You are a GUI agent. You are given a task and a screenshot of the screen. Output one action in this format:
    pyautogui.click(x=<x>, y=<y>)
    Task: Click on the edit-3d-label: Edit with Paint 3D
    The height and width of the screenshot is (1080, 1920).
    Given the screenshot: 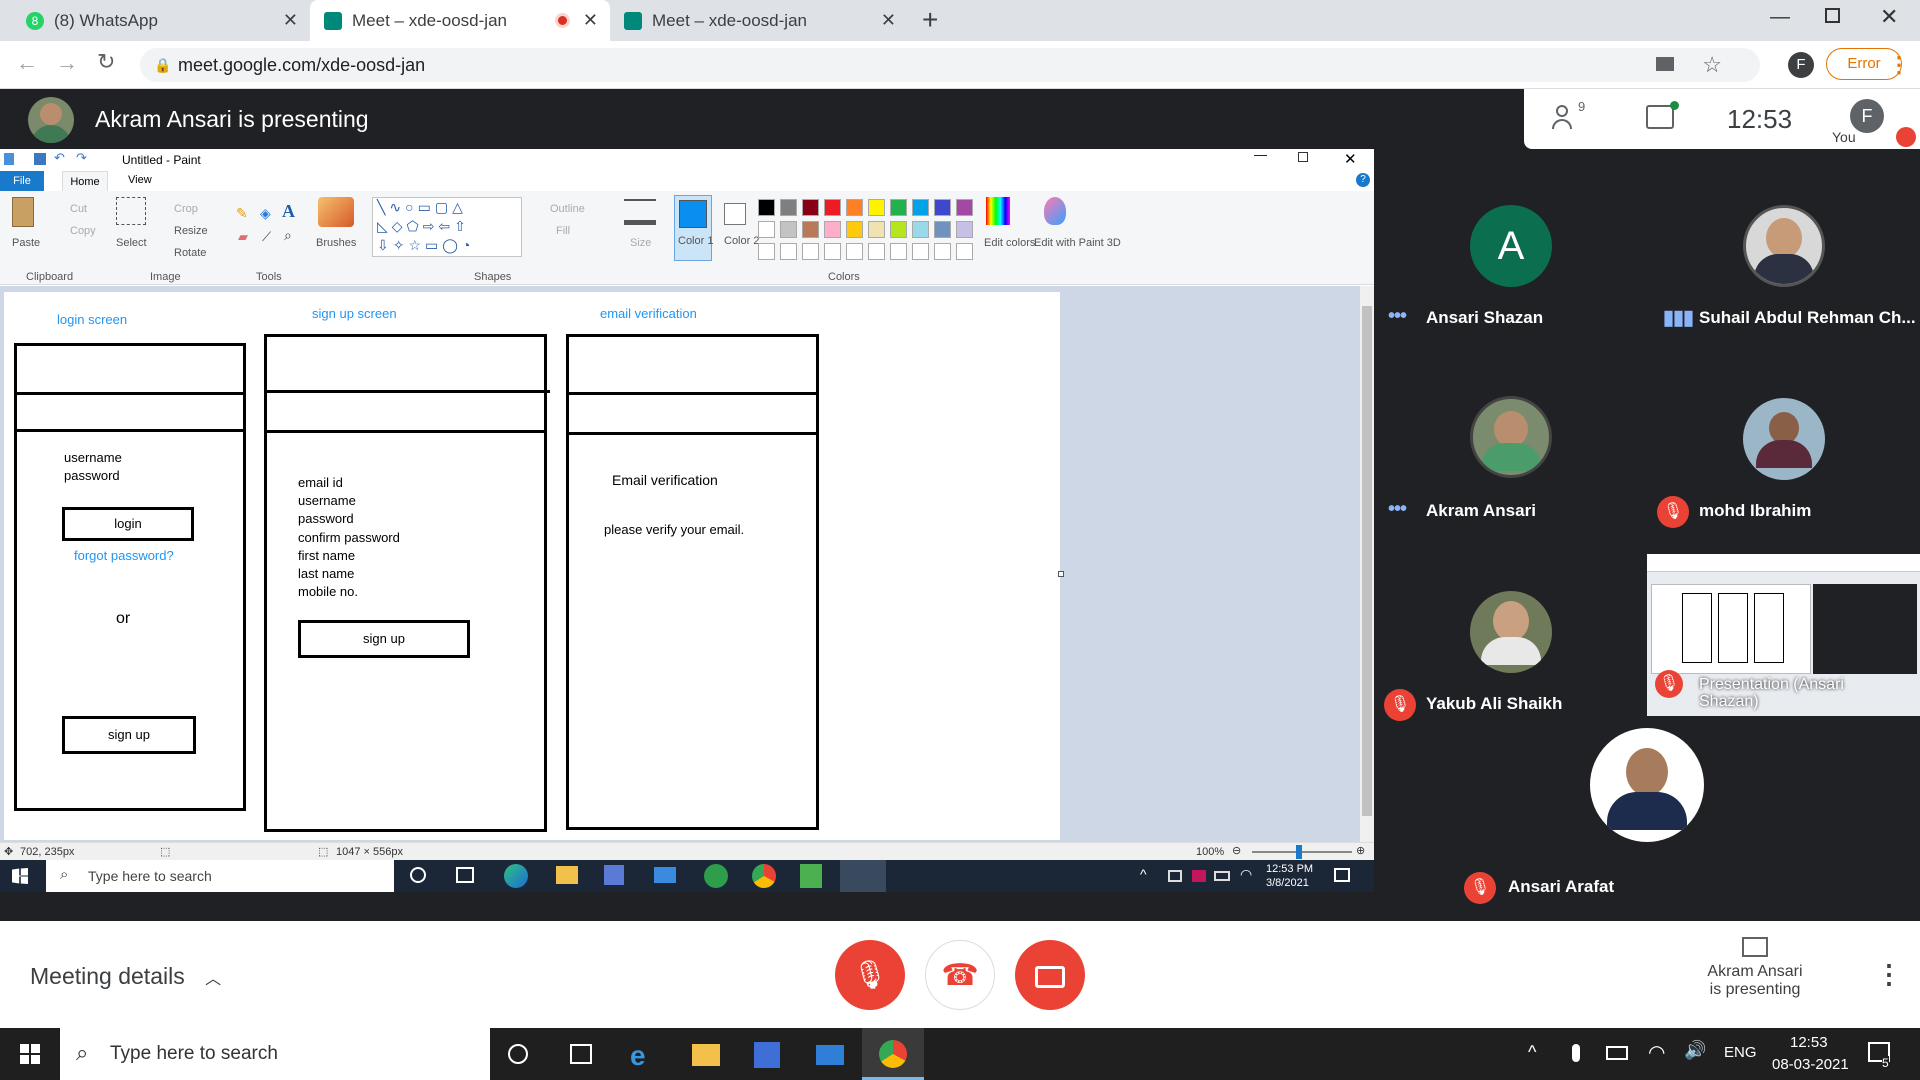 What is the action you would take?
    pyautogui.click(x=1077, y=243)
    